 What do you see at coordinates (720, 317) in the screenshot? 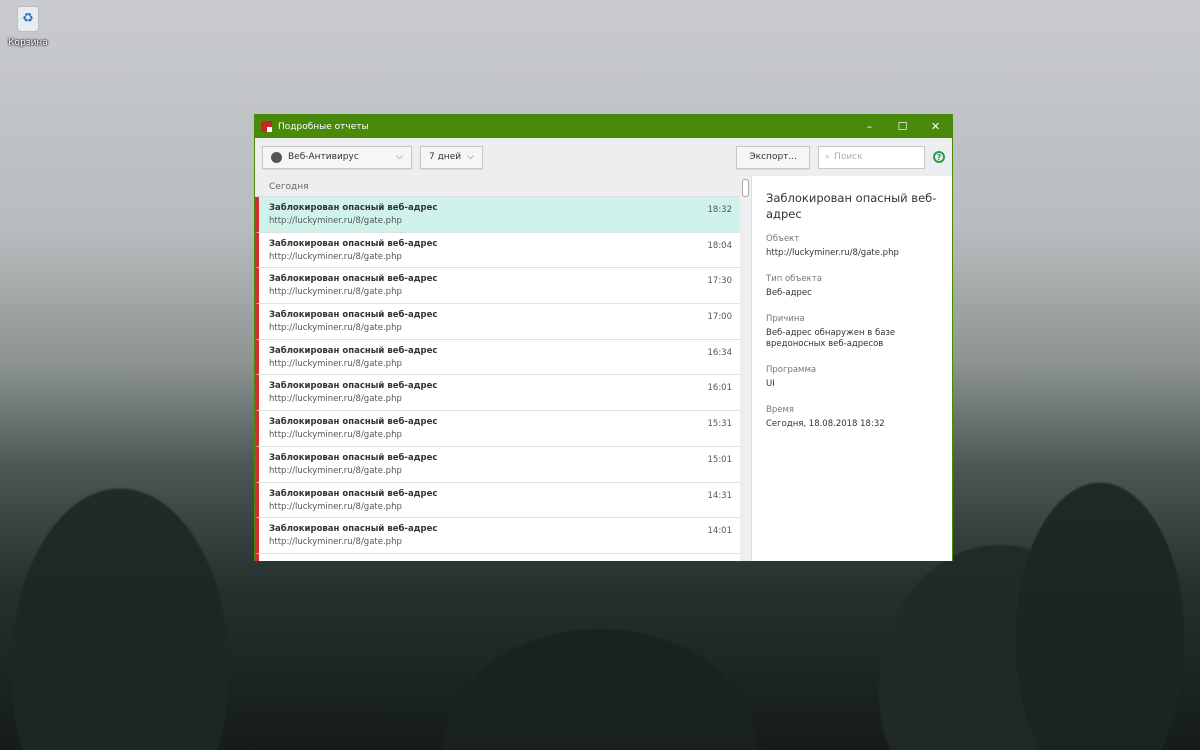
I see `event-time: 17:00` at bounding box center [720, 317].